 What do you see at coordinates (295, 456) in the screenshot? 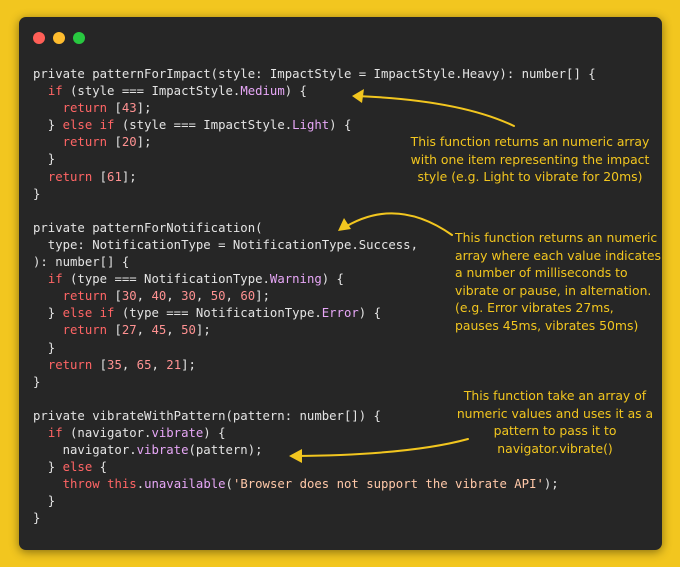
I see `arrowhead-vibrate` at bounding box center [295, 456].